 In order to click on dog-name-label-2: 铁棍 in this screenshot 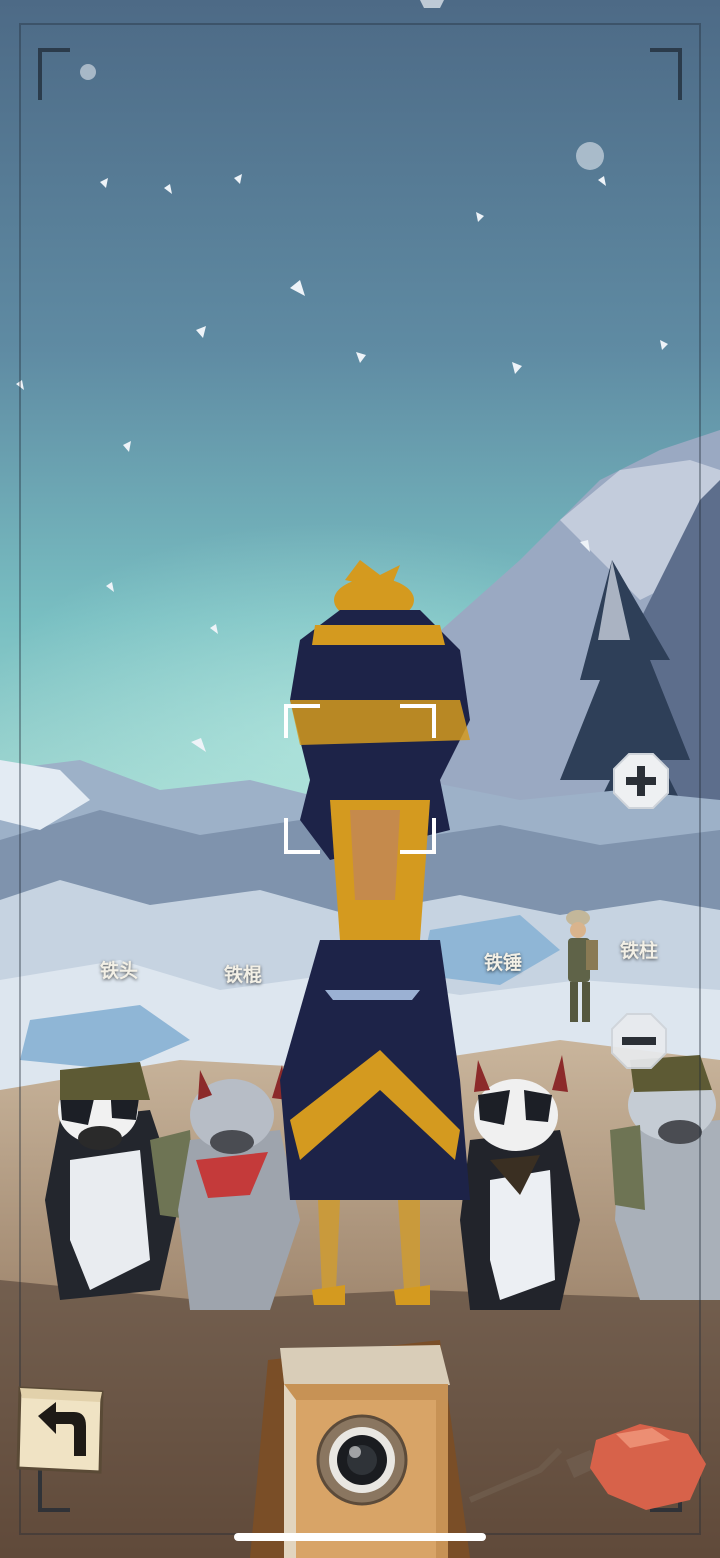, I will do `click(243, 975)`.